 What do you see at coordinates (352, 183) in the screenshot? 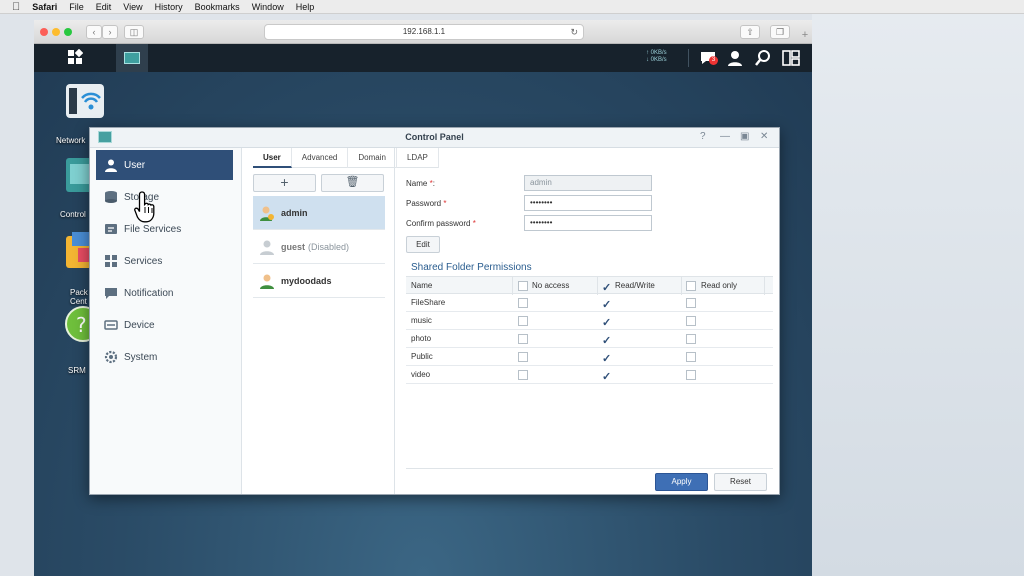
I see `delete-user-button: 🗑` at bounding box center [352, 183].